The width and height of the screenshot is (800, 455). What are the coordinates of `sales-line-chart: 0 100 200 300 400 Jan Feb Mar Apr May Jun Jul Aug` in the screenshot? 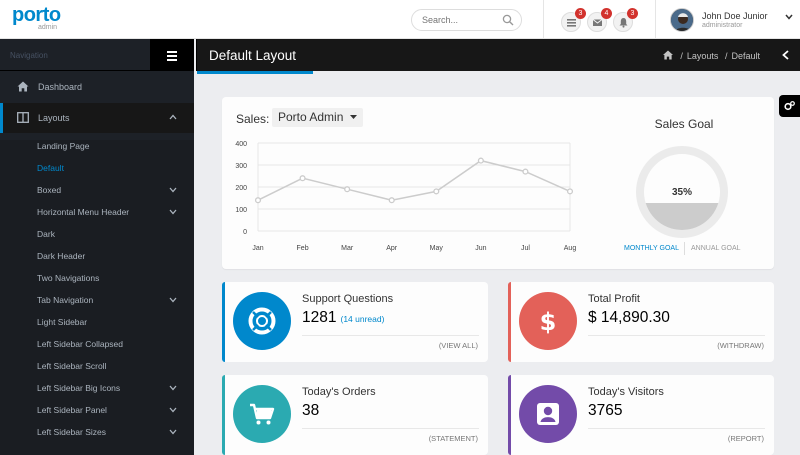 It's located at (406, 196).